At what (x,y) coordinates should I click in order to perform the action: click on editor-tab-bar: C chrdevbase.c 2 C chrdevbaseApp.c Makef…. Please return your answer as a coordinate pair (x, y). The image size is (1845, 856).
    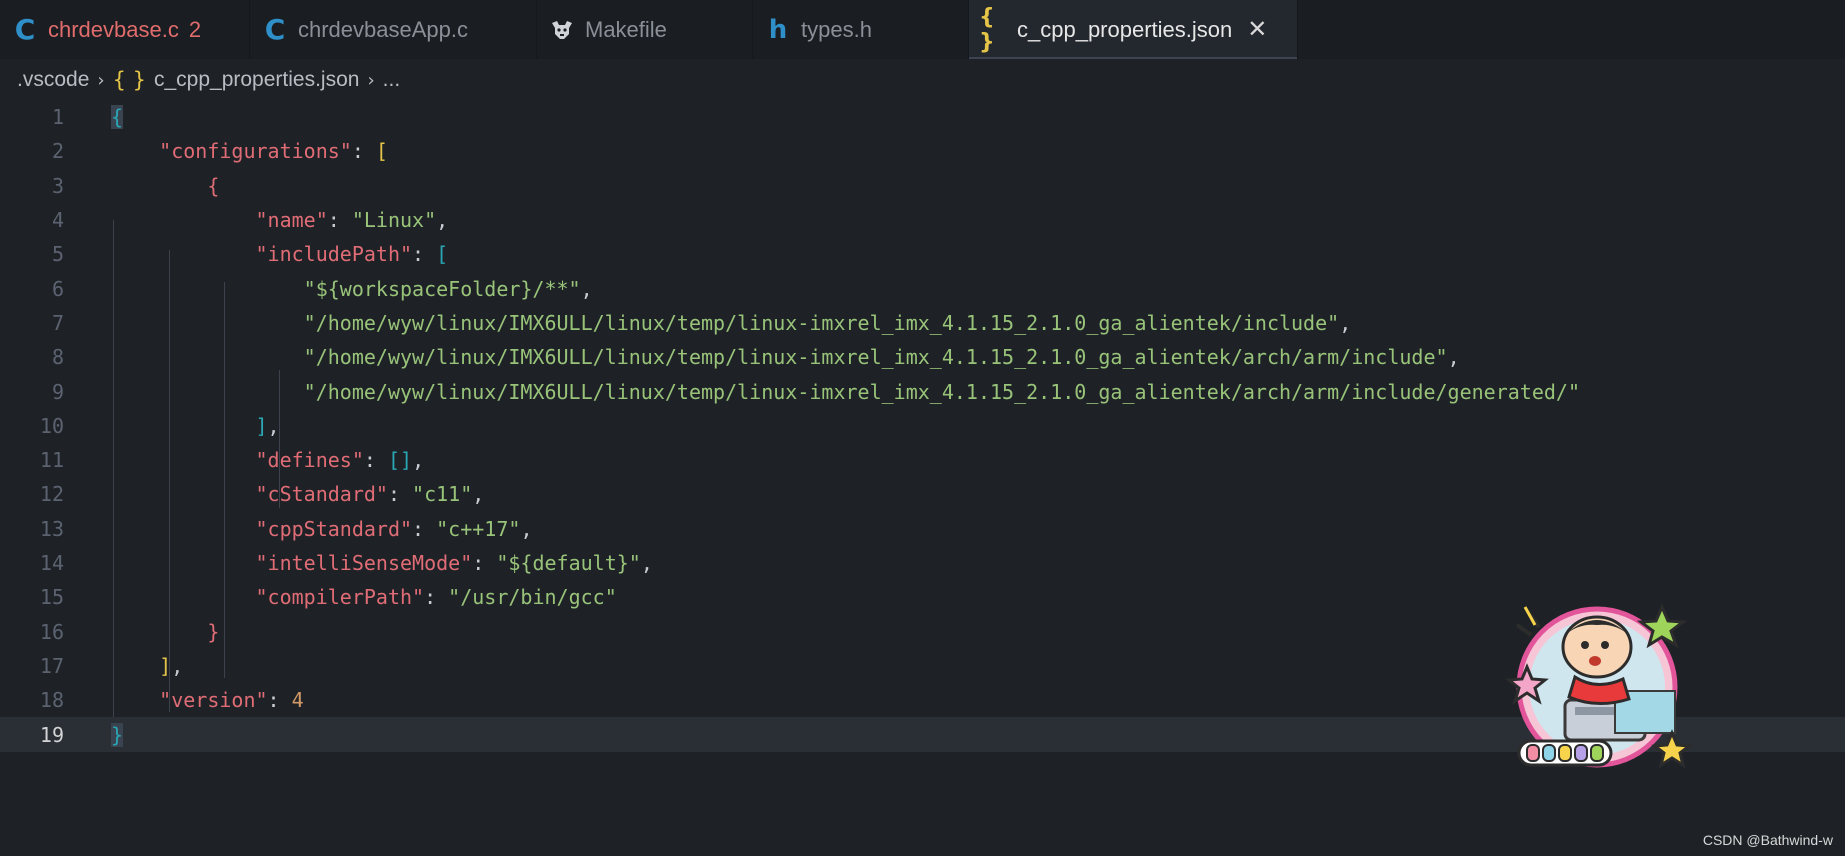
    Looking at the image, I should click on (922, 29).